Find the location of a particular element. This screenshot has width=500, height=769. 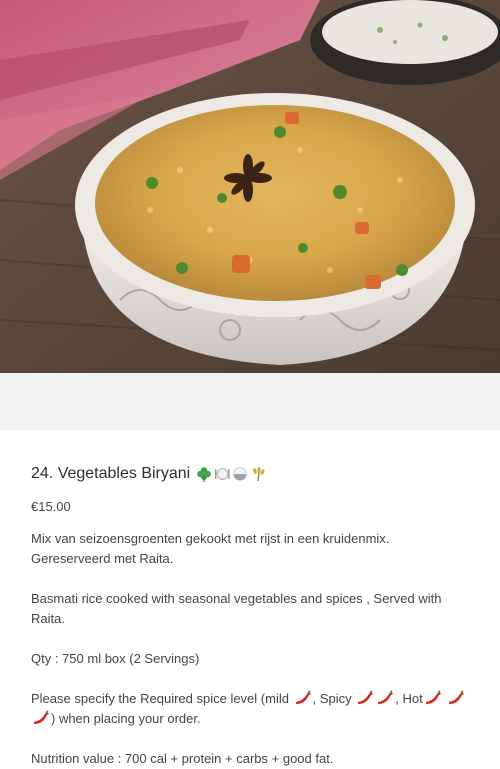

item-title: 24. Vegetables Biryani is located at coordinates (111, 473).